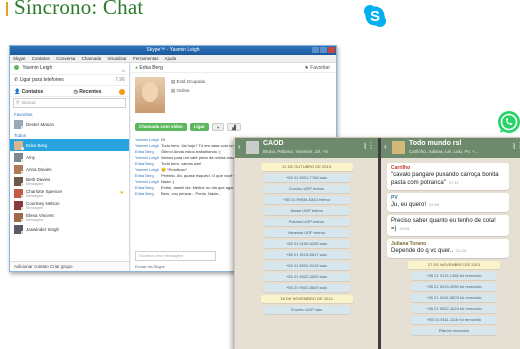 The height and width of the screenshot is (349, 520). Describe the element at coordinates (121, 193) in the screenshot. I see `star-icon: ★` at that location.